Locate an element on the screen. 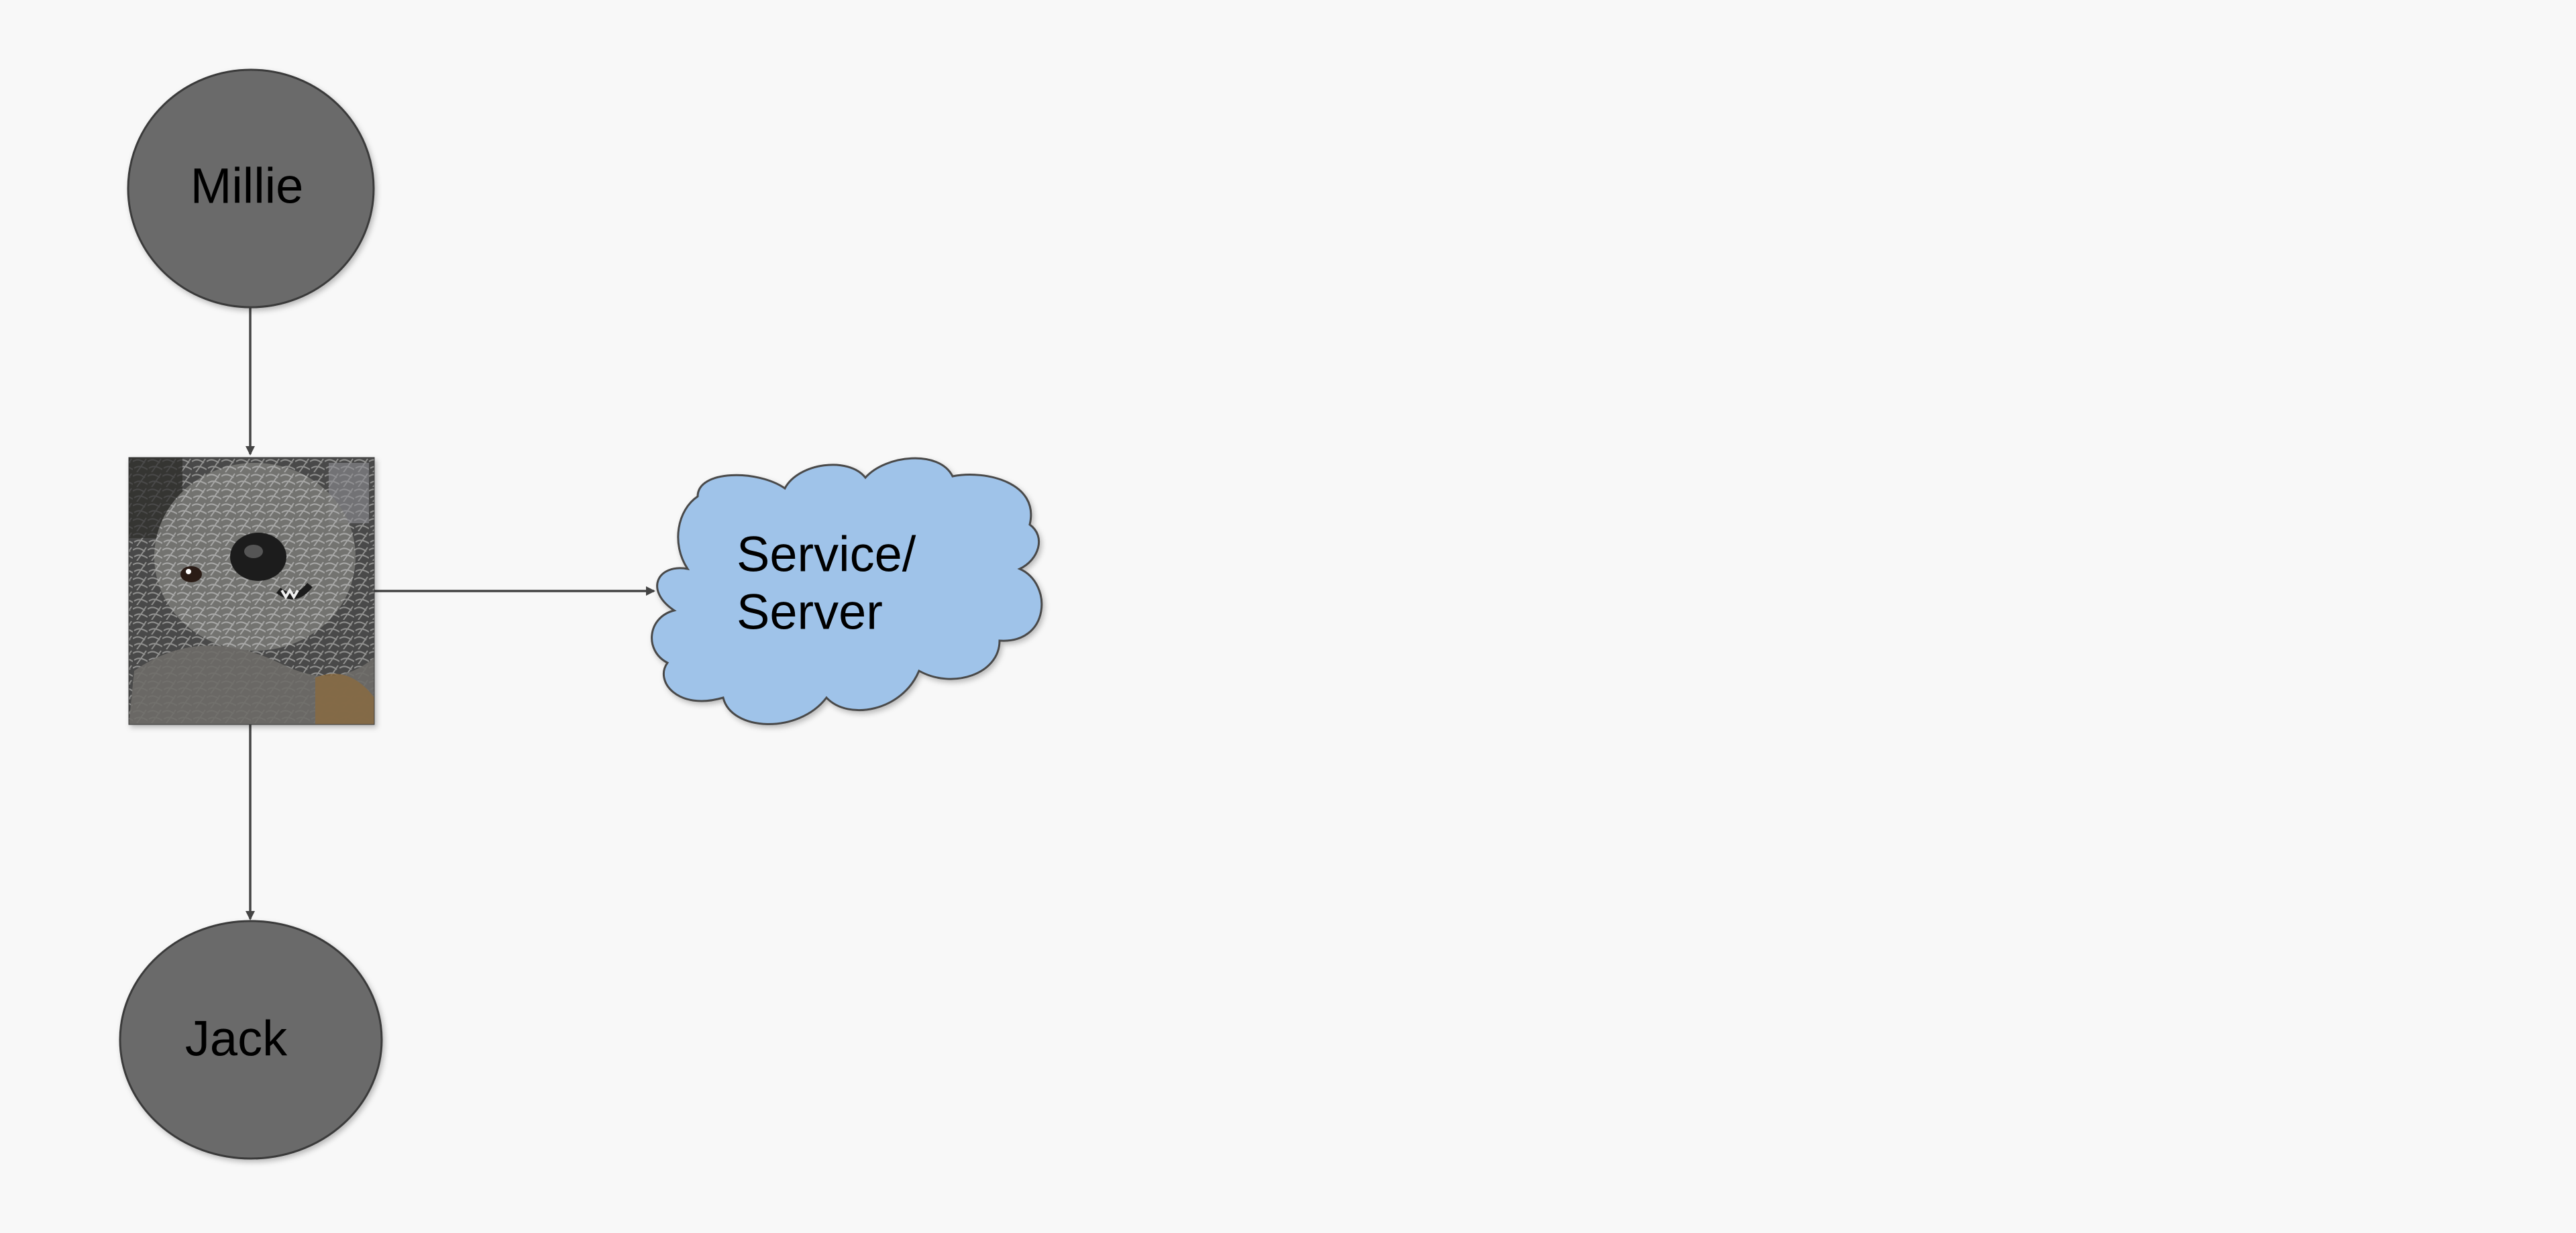 The width and height of the screenshot is (2576, 1233). node-dog-photo is located at coordinates (251, 591).